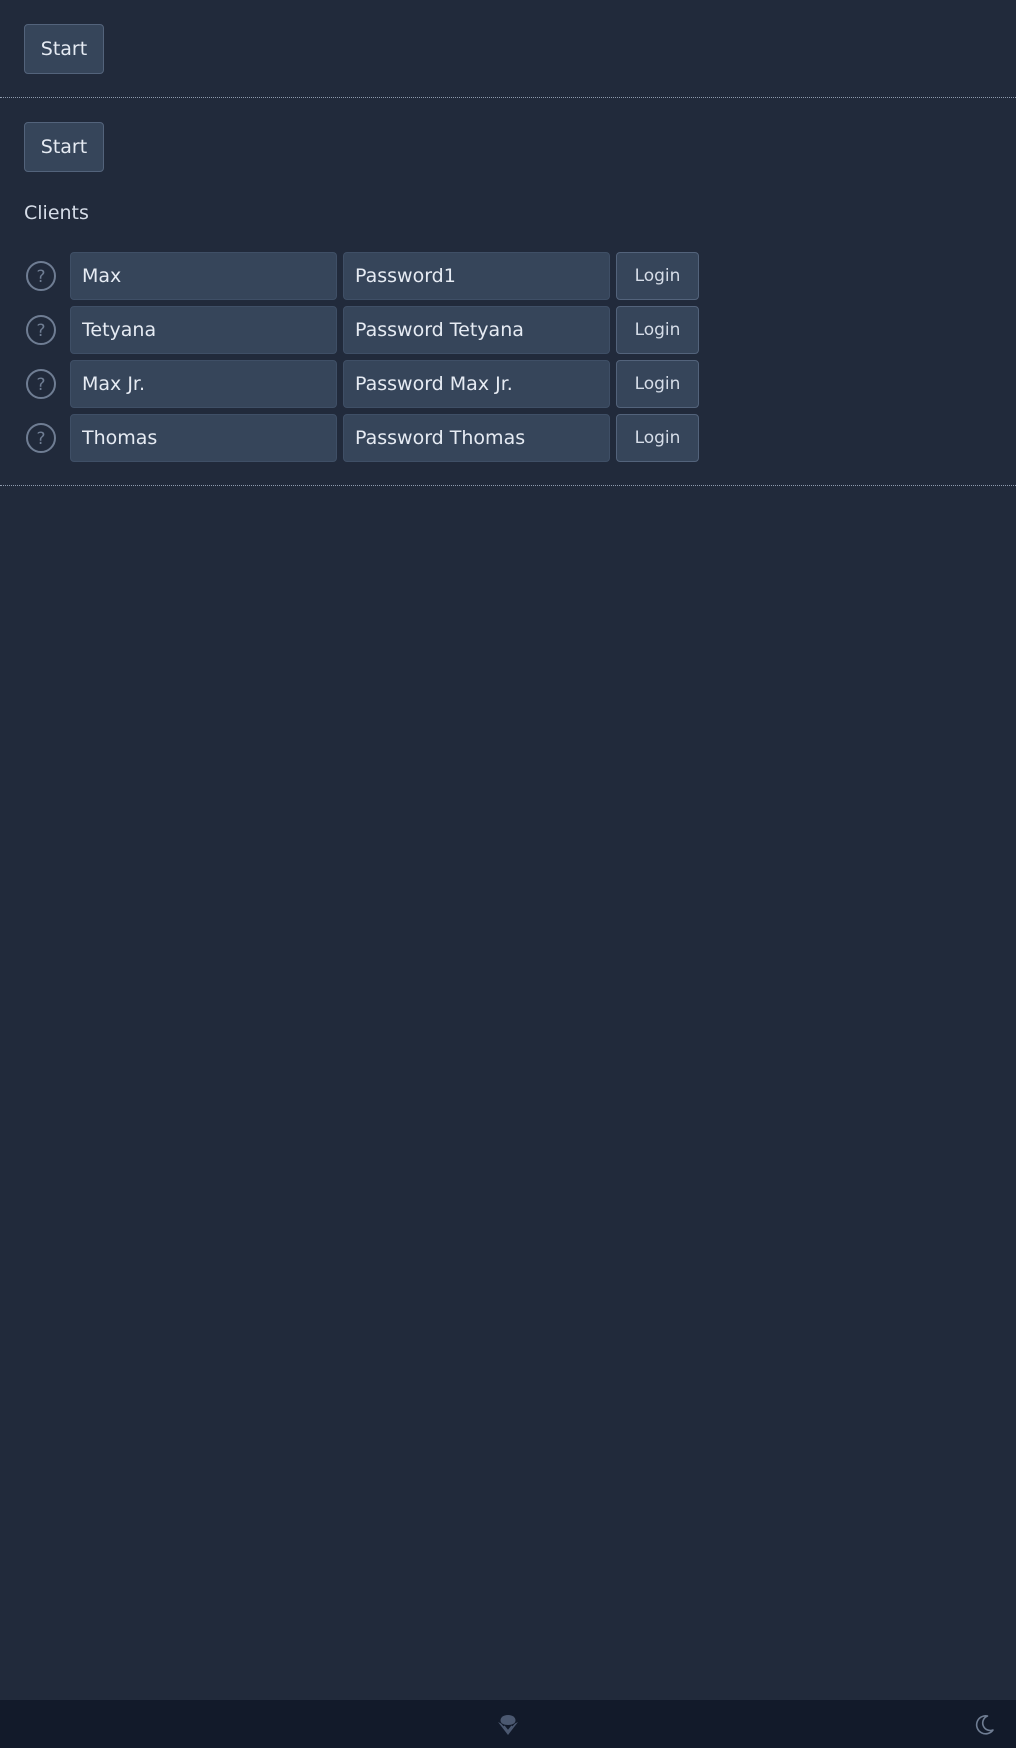 Image resolution: width=1016 pixels, height=1748 pixels. I want to click on moon-icon, so click(984, 1725).